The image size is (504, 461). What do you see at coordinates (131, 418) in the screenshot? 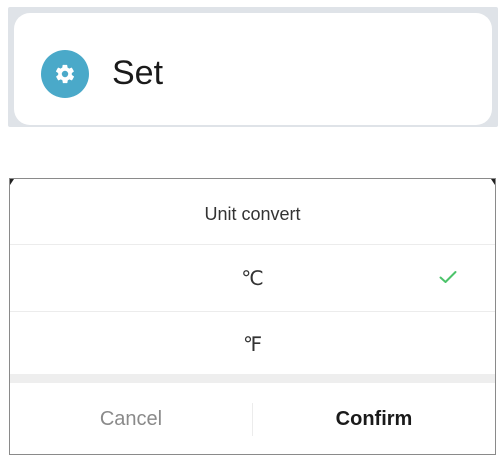
I see `cancel-button: Cancel` at bounding box center [131, 418].